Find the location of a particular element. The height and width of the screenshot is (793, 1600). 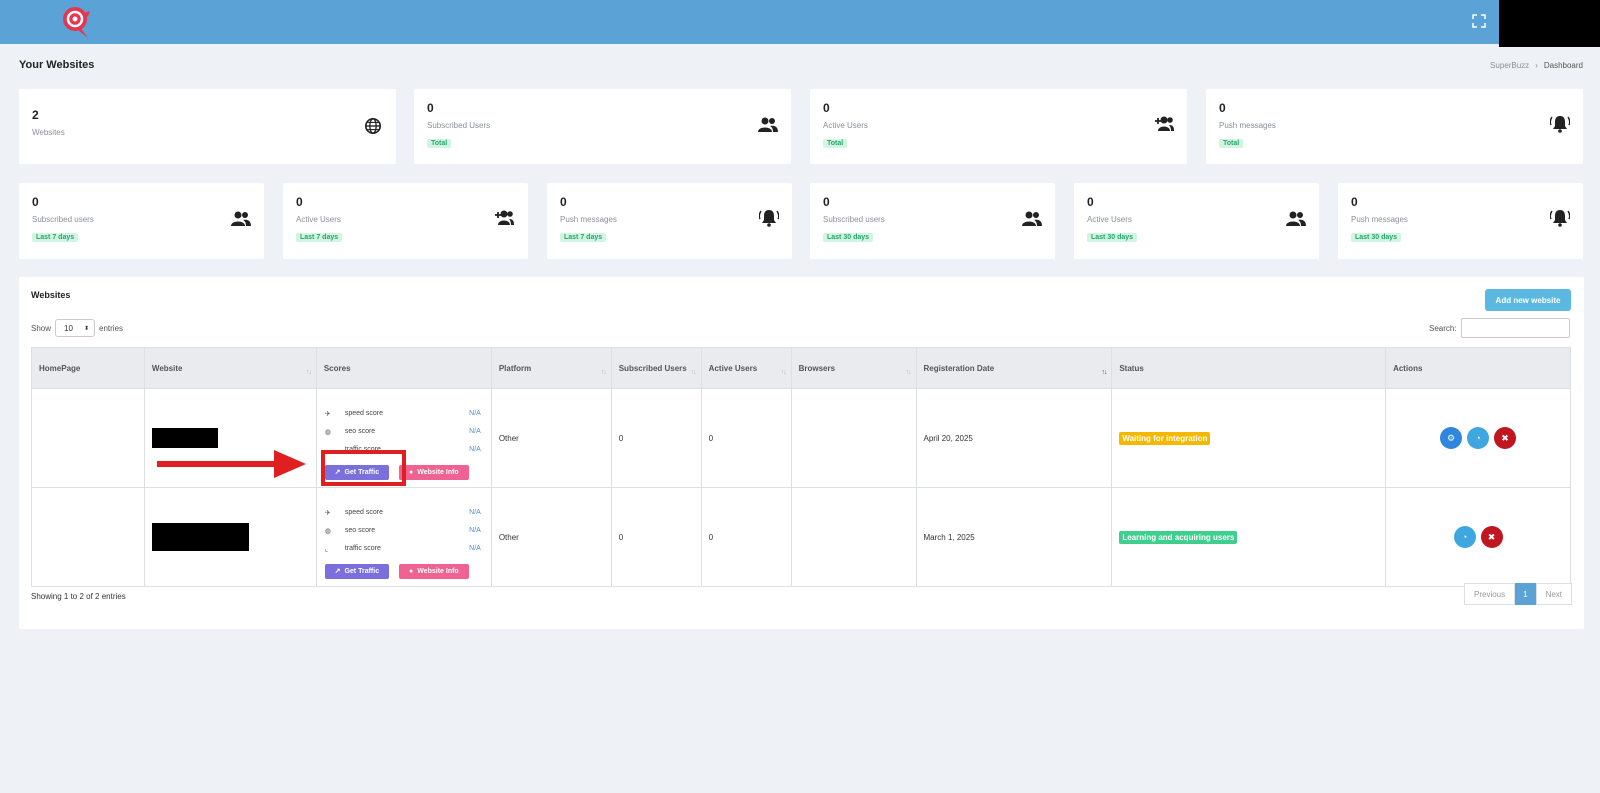

search-control: Search: is located at coordinates (1499, 328).